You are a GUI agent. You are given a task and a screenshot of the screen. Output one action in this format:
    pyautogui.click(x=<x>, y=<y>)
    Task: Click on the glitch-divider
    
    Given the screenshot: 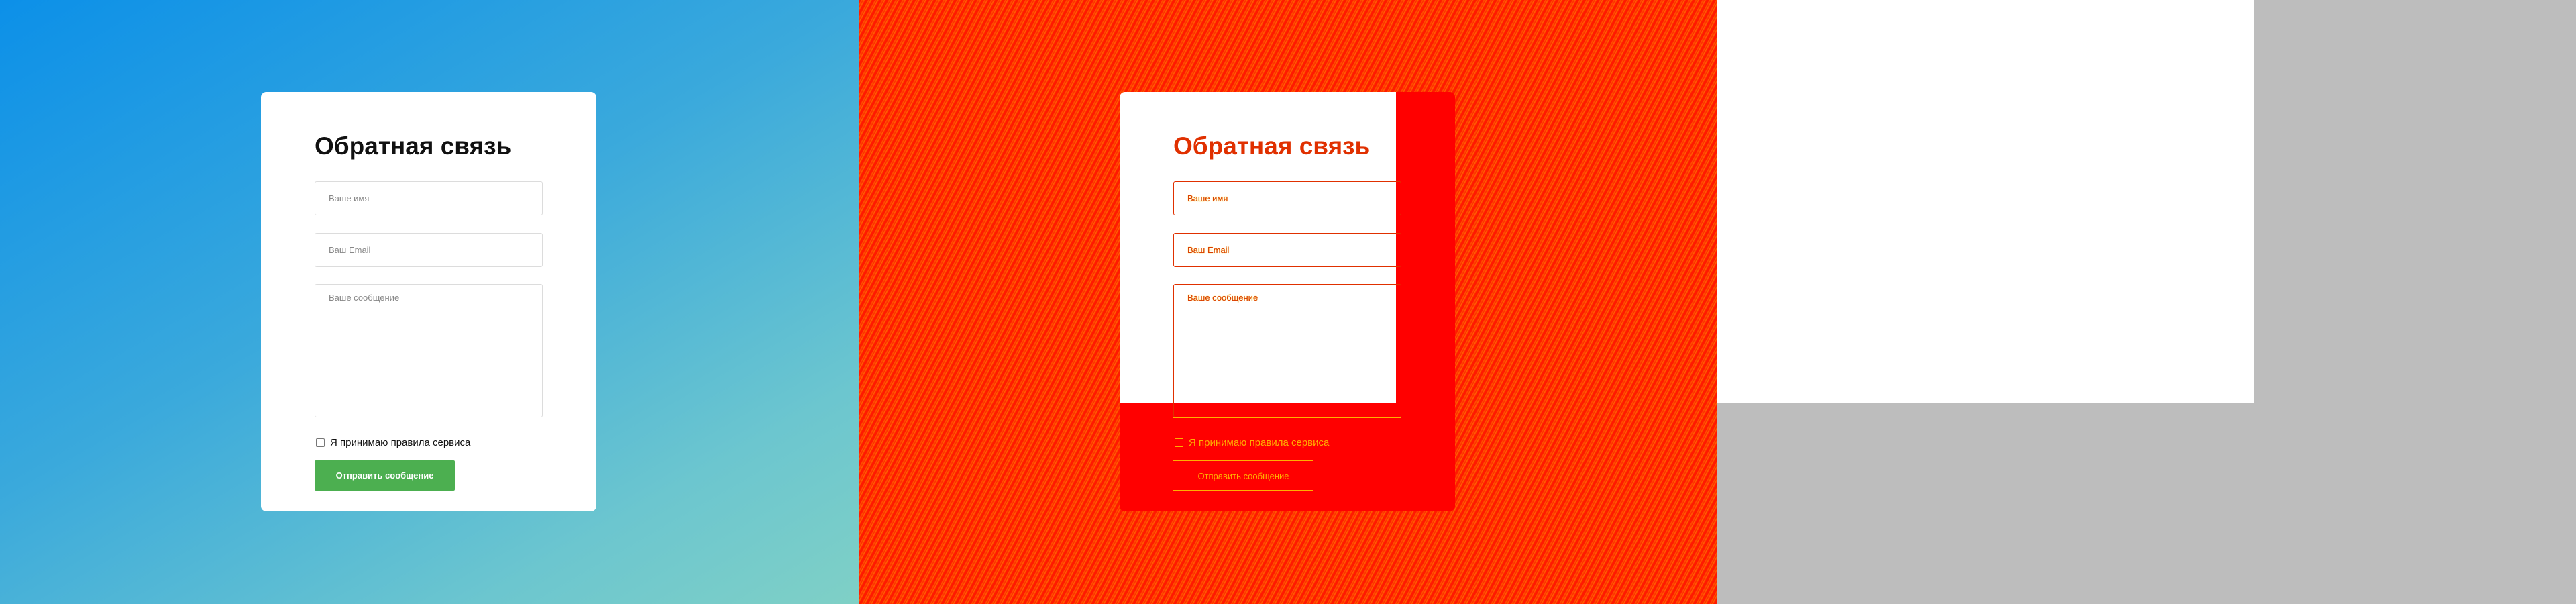 What is the action you would take?
    pyautogui.click(x=1287, y=417)
    